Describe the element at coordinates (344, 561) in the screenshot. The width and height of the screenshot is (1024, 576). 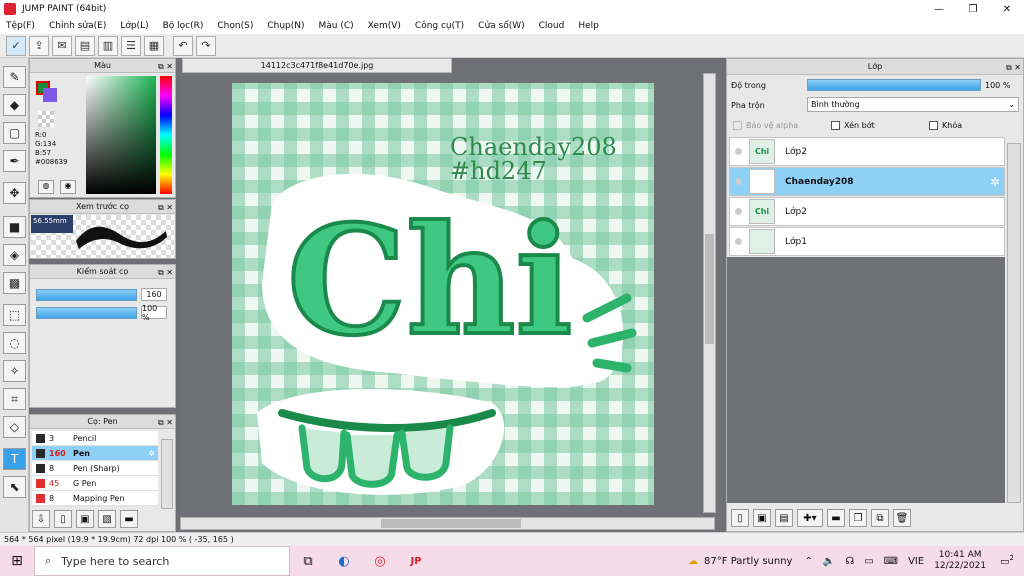
I see `edge-icon: ◐` at that location.